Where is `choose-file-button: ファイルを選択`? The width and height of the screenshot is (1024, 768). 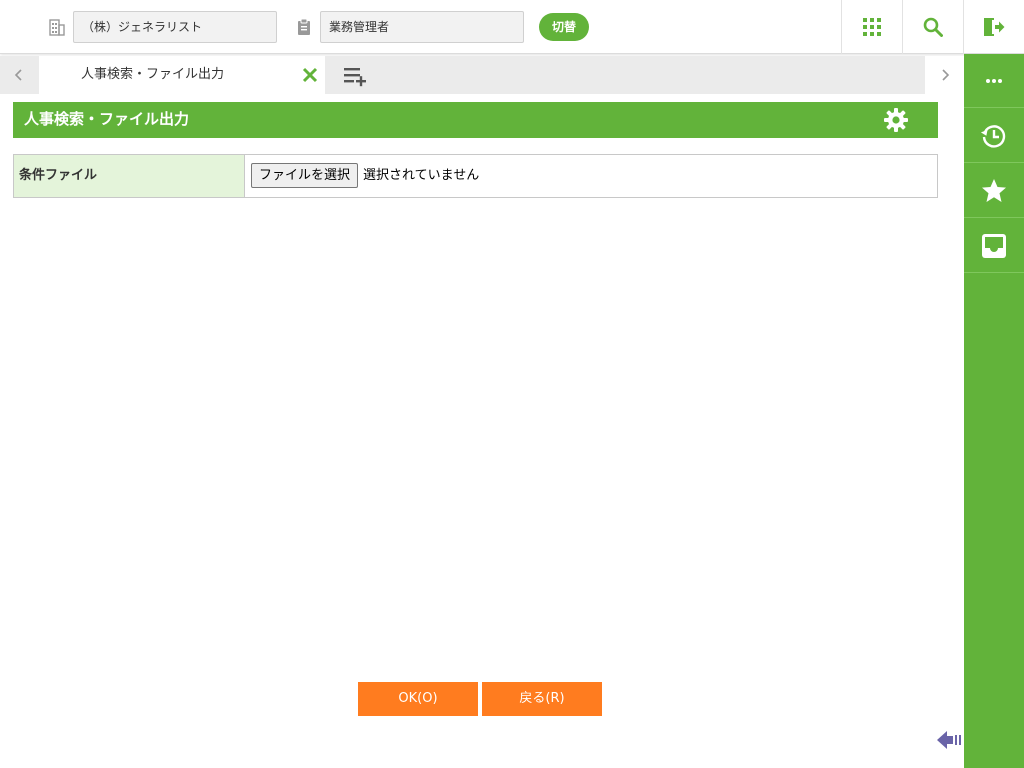 choose-file-button: ファイルを選択 is located at coordinates (304, 175).